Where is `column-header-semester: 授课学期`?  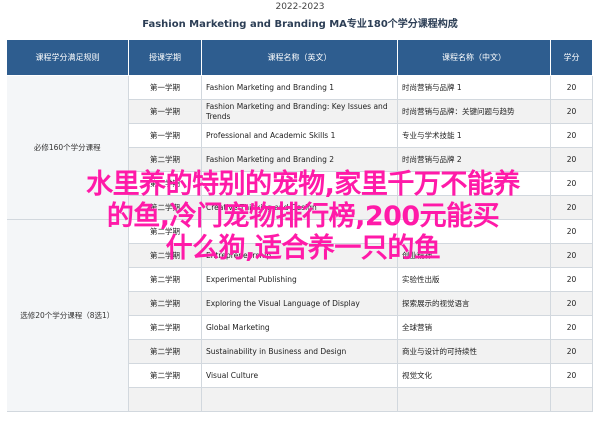
column-header-semester: 授课学期 is located at coordinates (165, 57).